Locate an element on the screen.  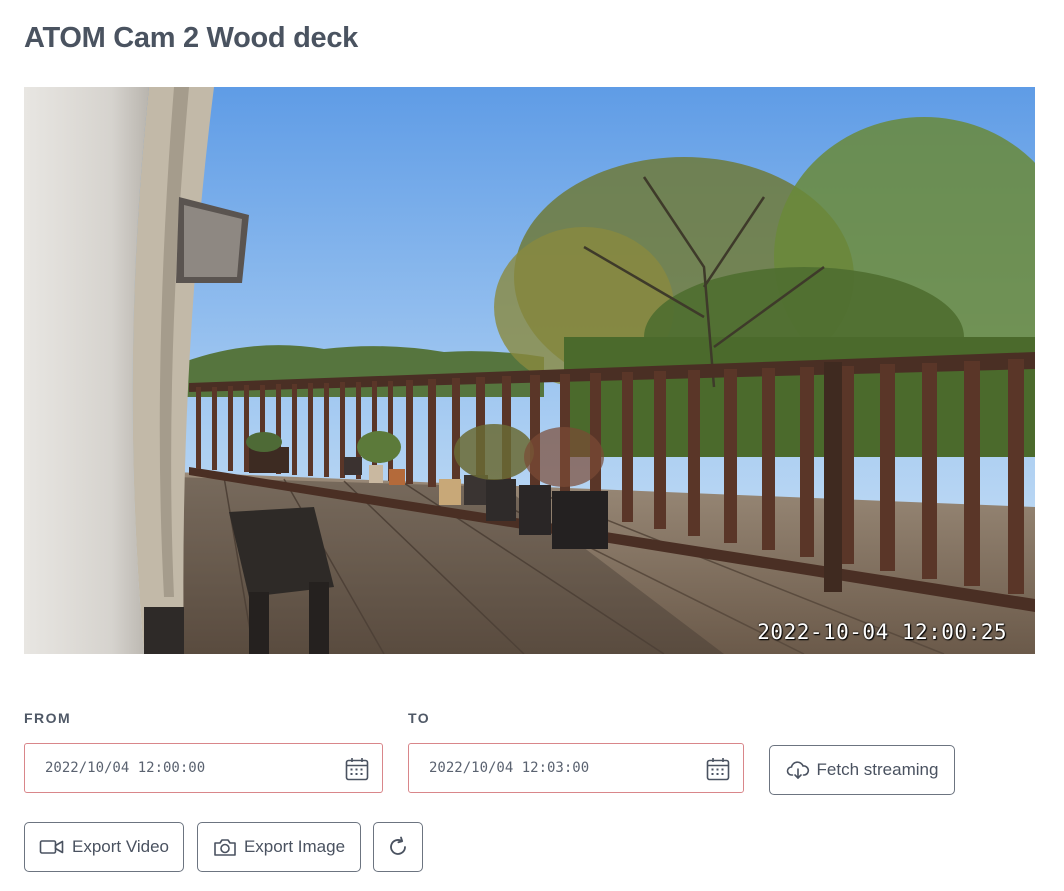
camera-icon is located at coordinates (225, 847).